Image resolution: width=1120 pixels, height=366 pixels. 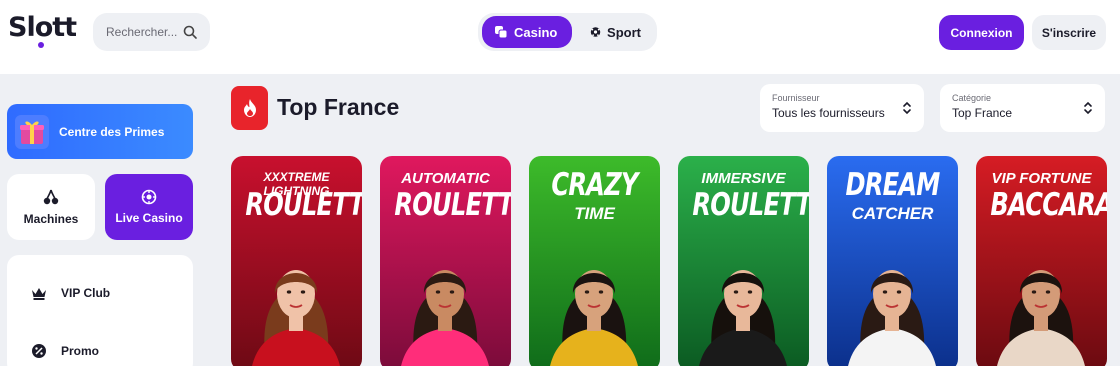 I want to click on fire-icon, so click(x=249, y=108).